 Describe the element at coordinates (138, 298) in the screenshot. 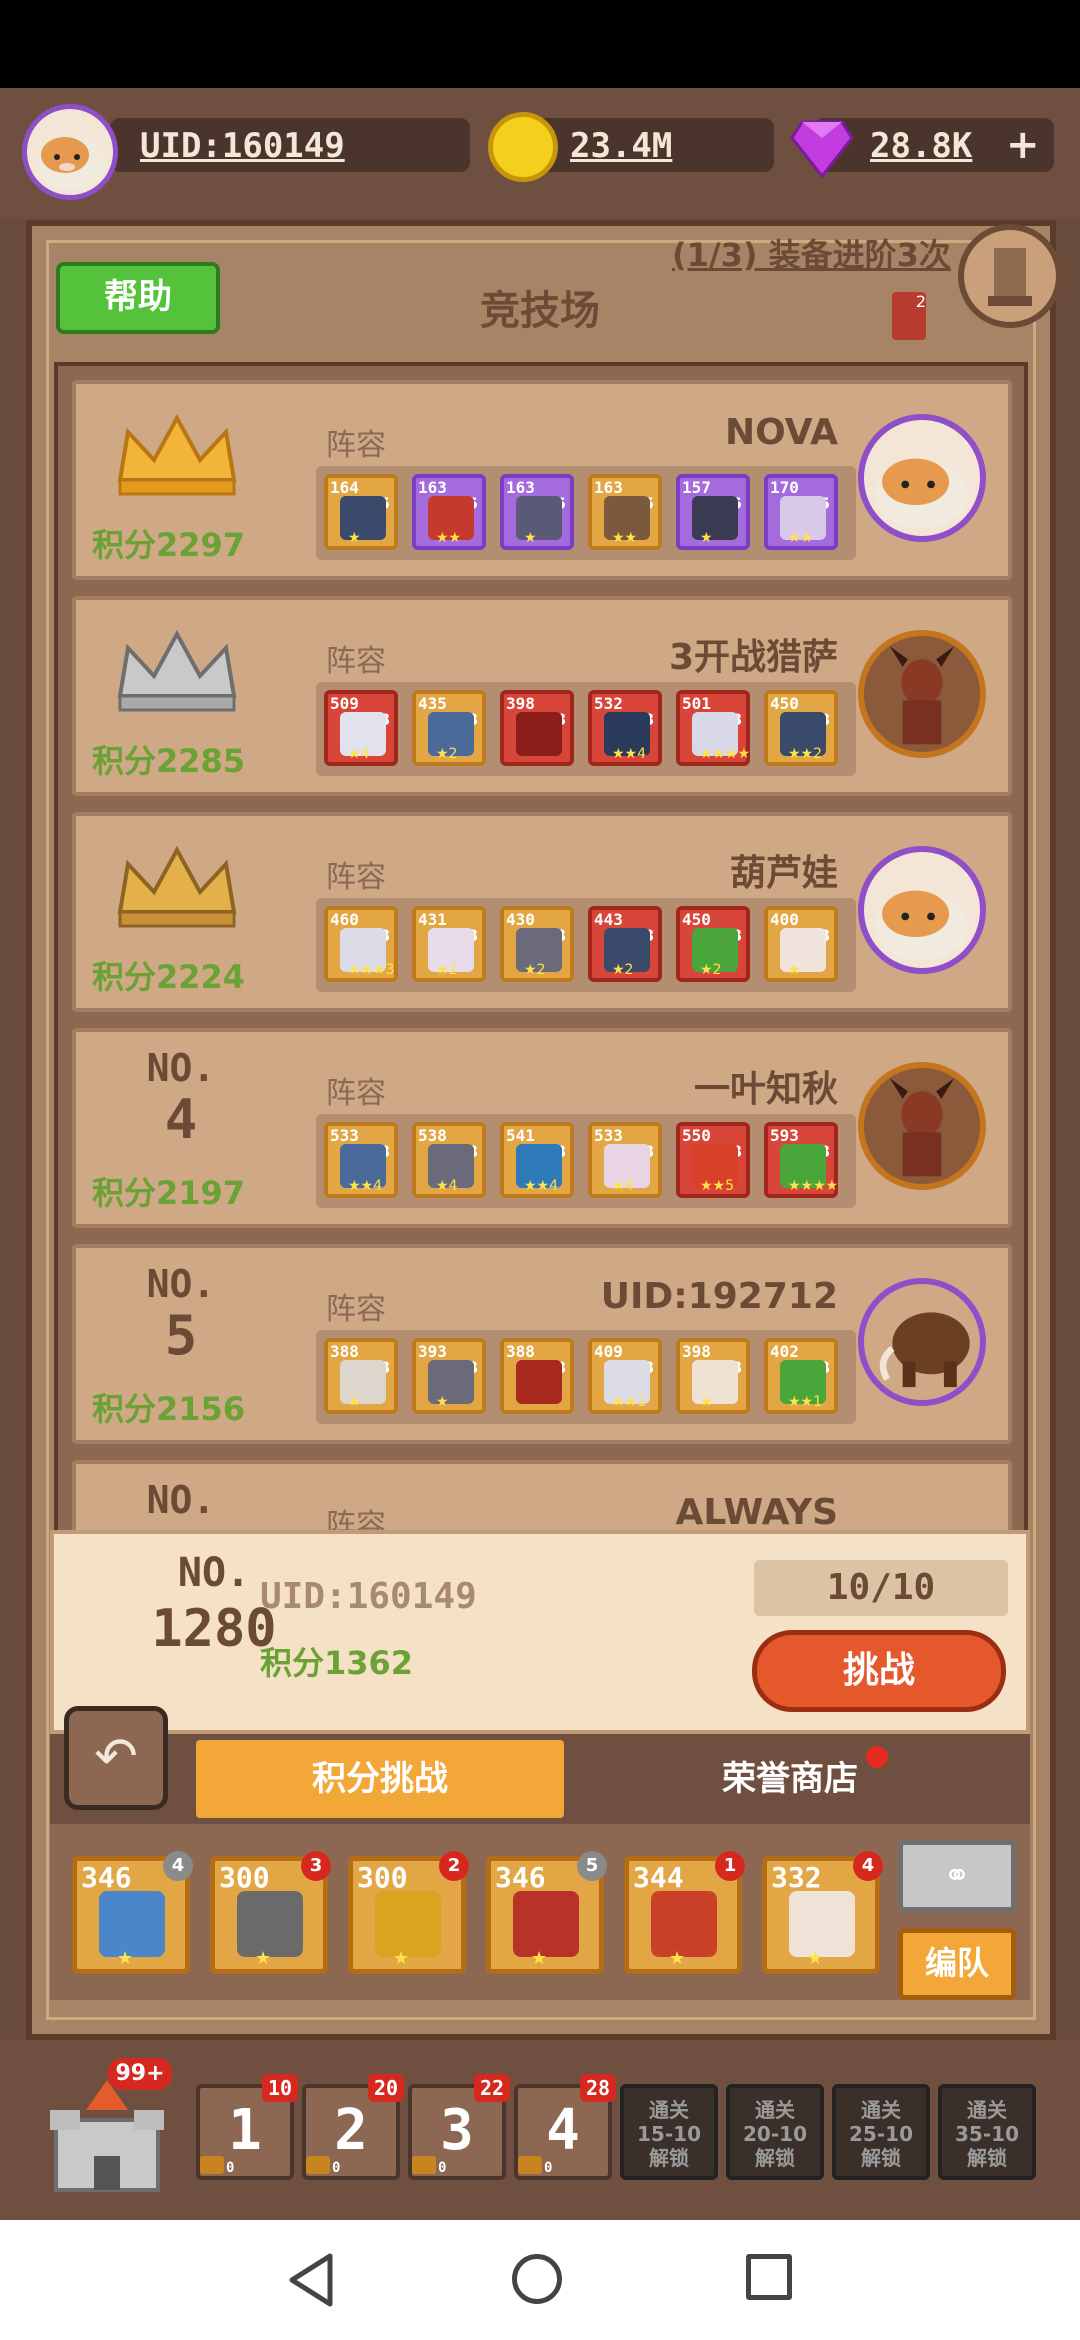

I see `help-button: 帮助` at that location.